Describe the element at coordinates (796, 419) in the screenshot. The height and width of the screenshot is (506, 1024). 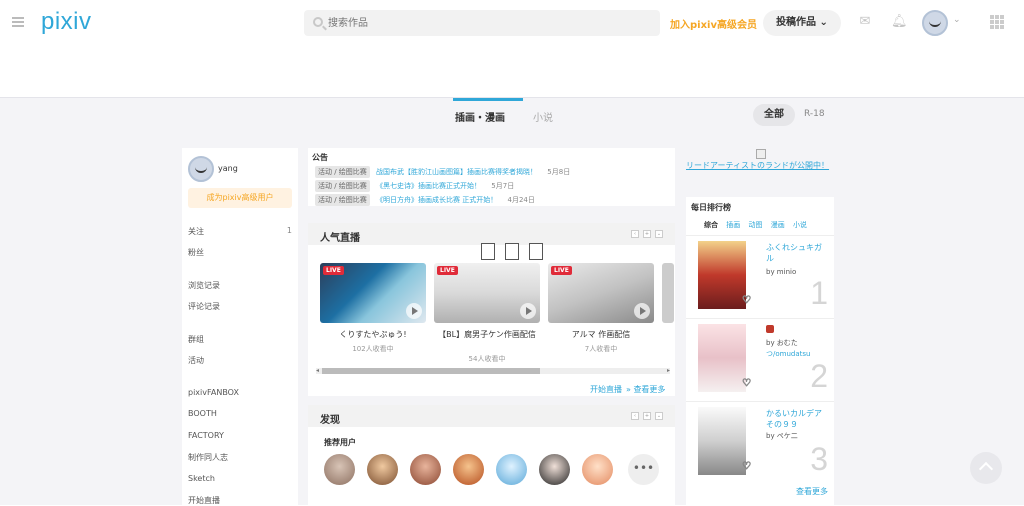
I see `ranking-work-title: かるいカルデアその９９` at that location.